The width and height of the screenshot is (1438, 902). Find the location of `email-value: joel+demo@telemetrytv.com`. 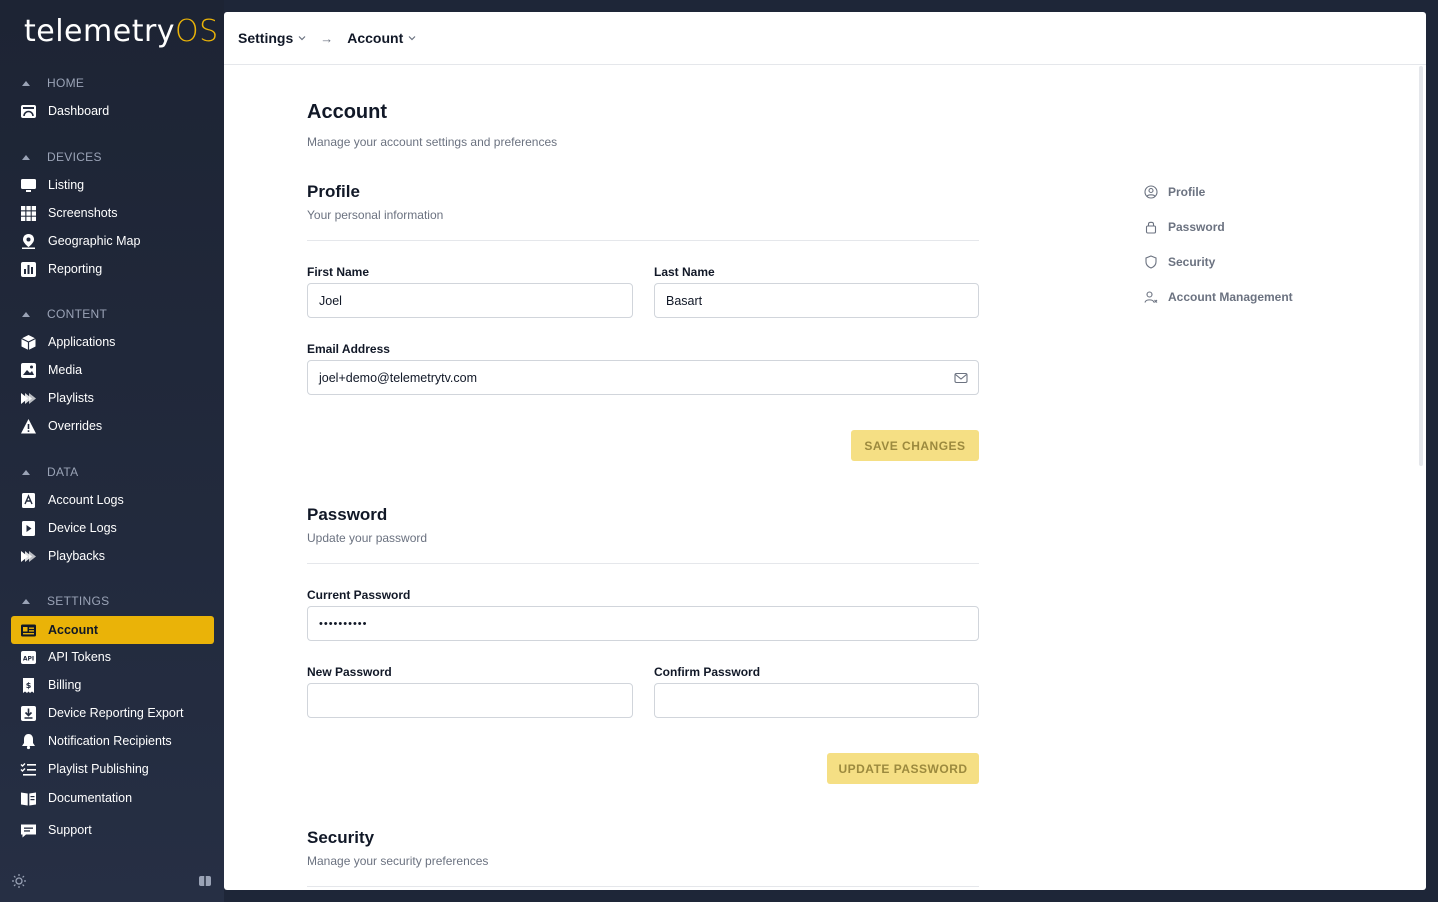

email-value: joel+demo@telemetrytv.com is located at coordinates (398, 377).